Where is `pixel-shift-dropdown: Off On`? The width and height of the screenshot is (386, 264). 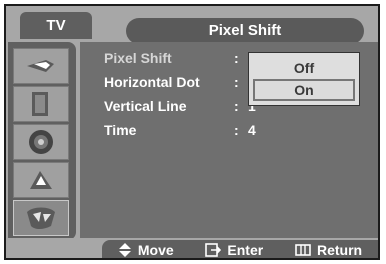 pixel-shift-dropdown: Off On is located at coordinates (304, 79).